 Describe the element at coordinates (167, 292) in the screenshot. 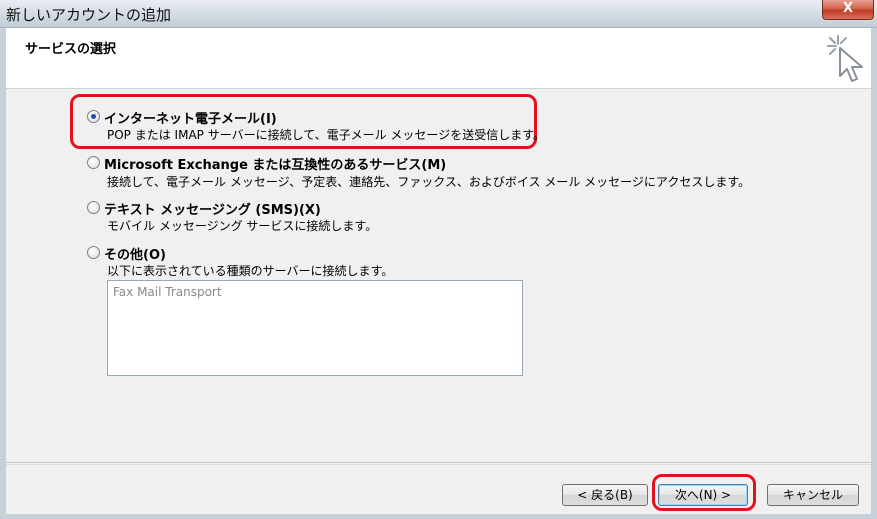

I see `list-item: Fax Mail Transport` at that location.